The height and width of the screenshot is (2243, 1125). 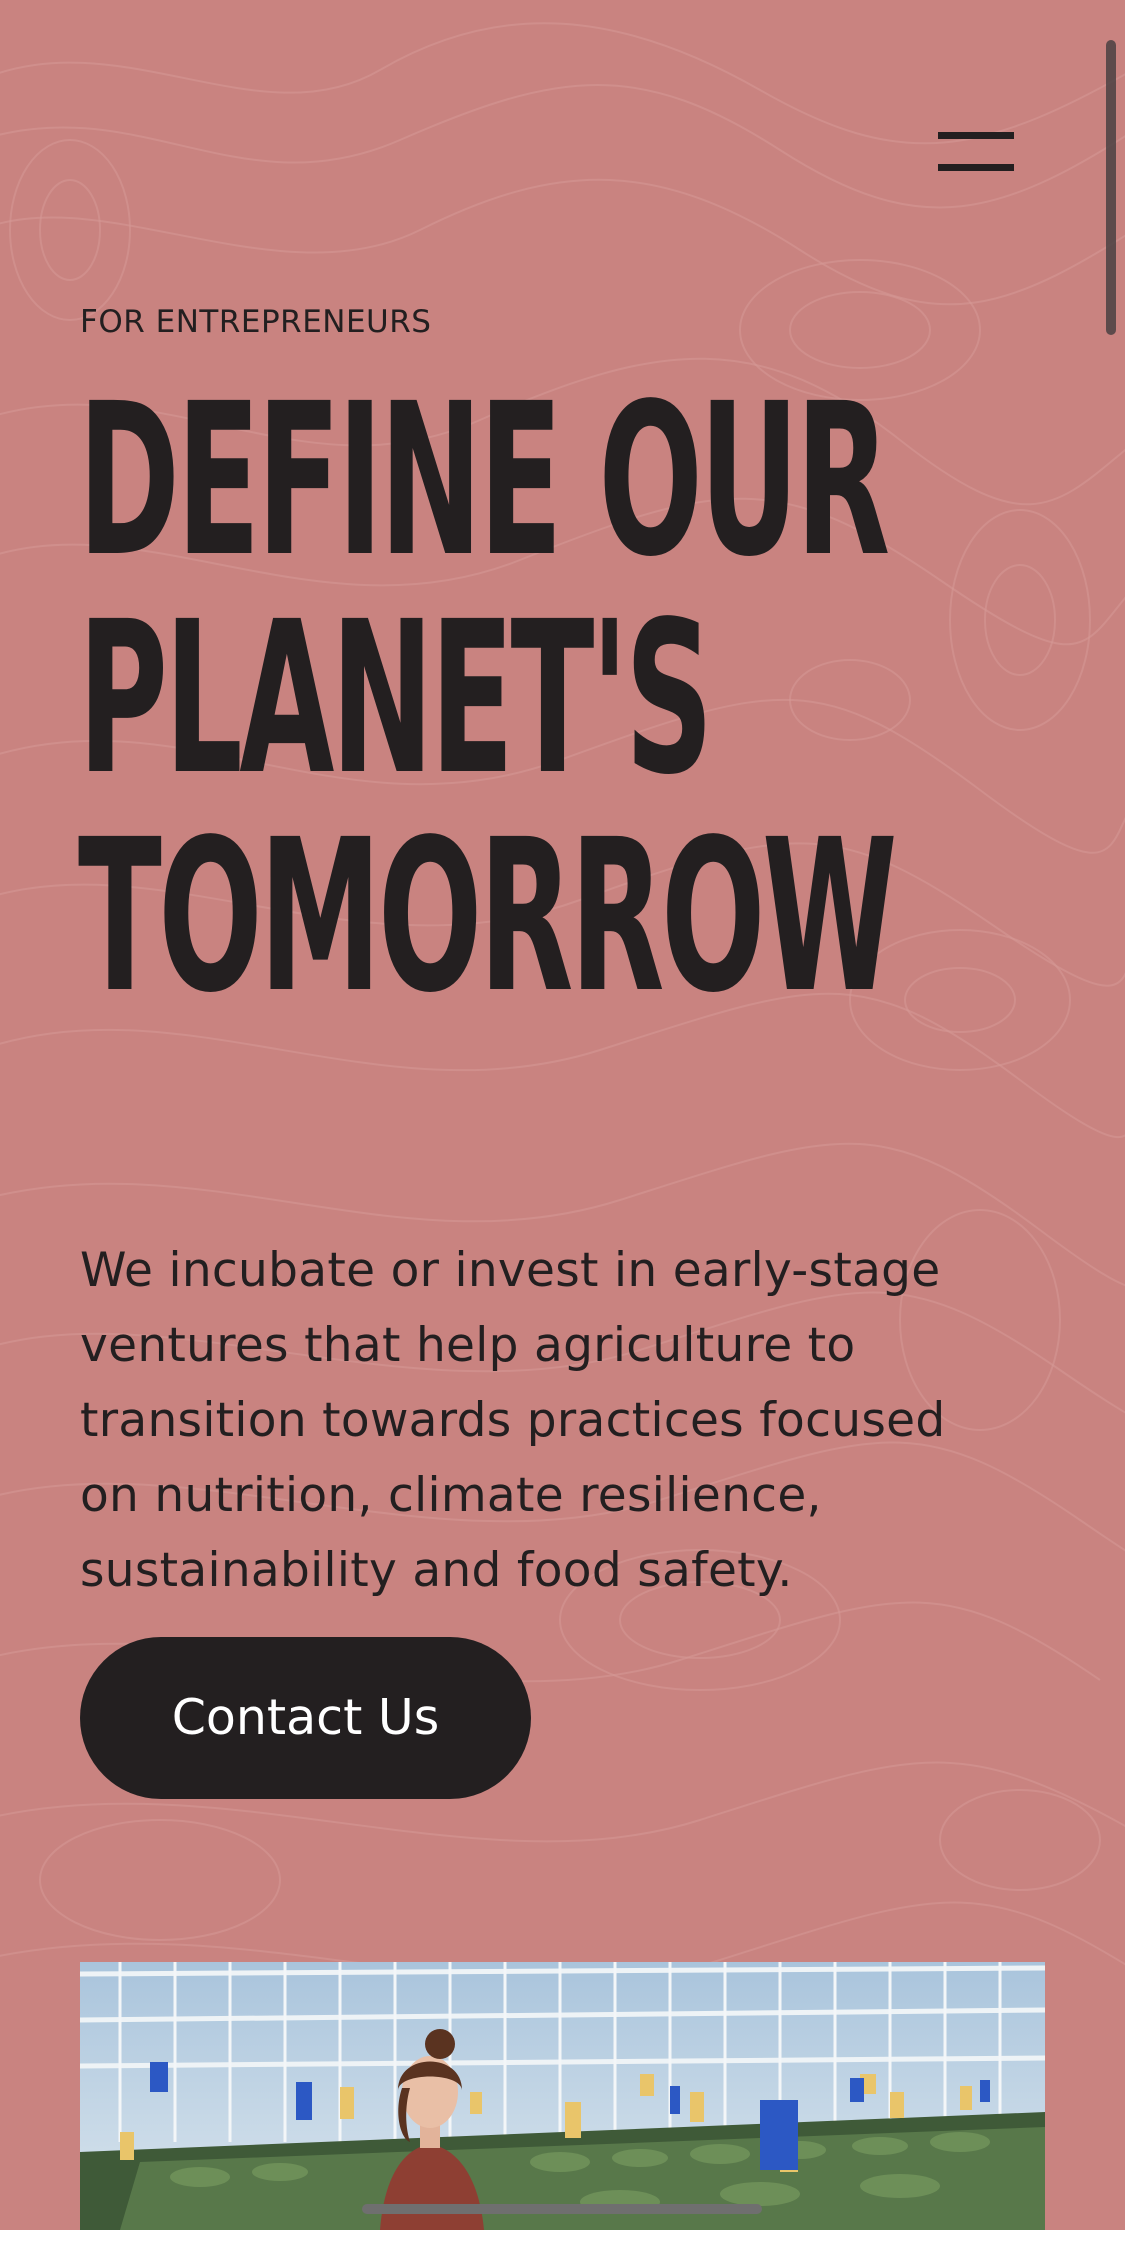 I want to click on headline-line: PLANET'S, so click(x=395, y=698).